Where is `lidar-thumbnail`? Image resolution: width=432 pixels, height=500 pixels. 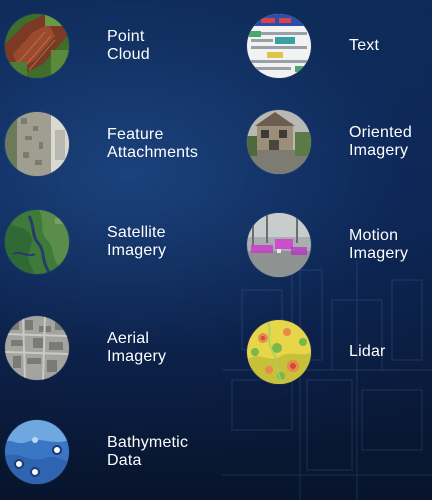 lidar-thumbnail is located at coordinates (279, 352).